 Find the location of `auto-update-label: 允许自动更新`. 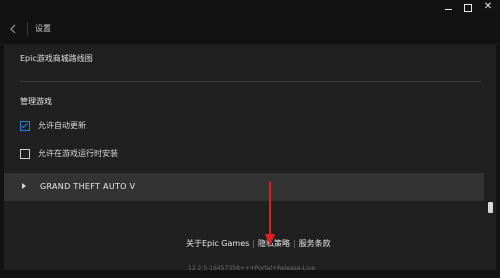

auto-update-label: 允许自动更新 is located at coordinates (62, 125).